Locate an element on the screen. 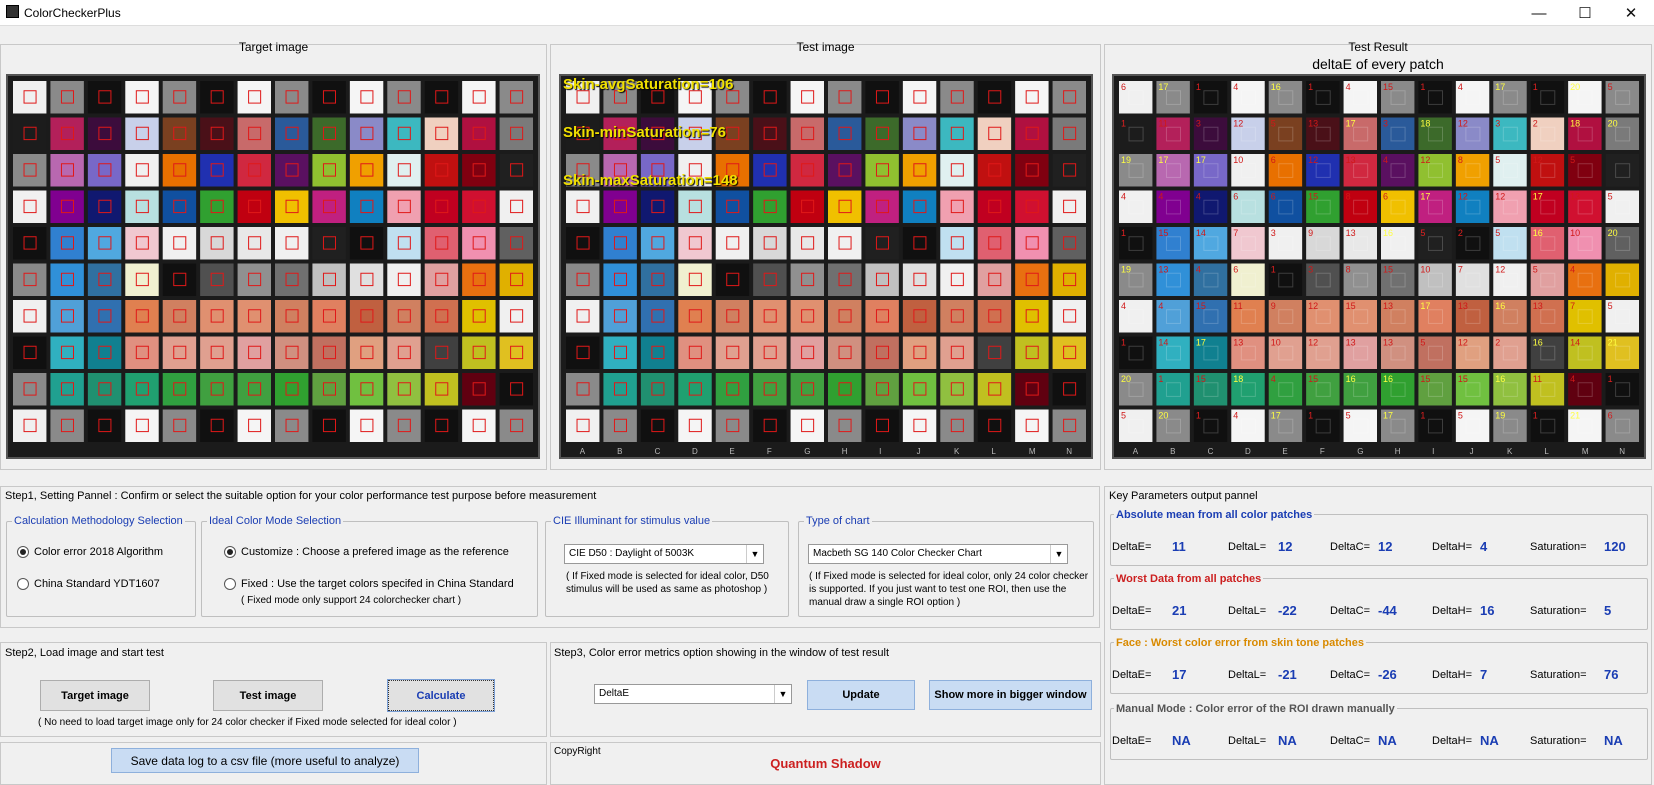 The height and width of the screenshot is (785, 1654). update-button: Update is located at coordinates (861, 695).